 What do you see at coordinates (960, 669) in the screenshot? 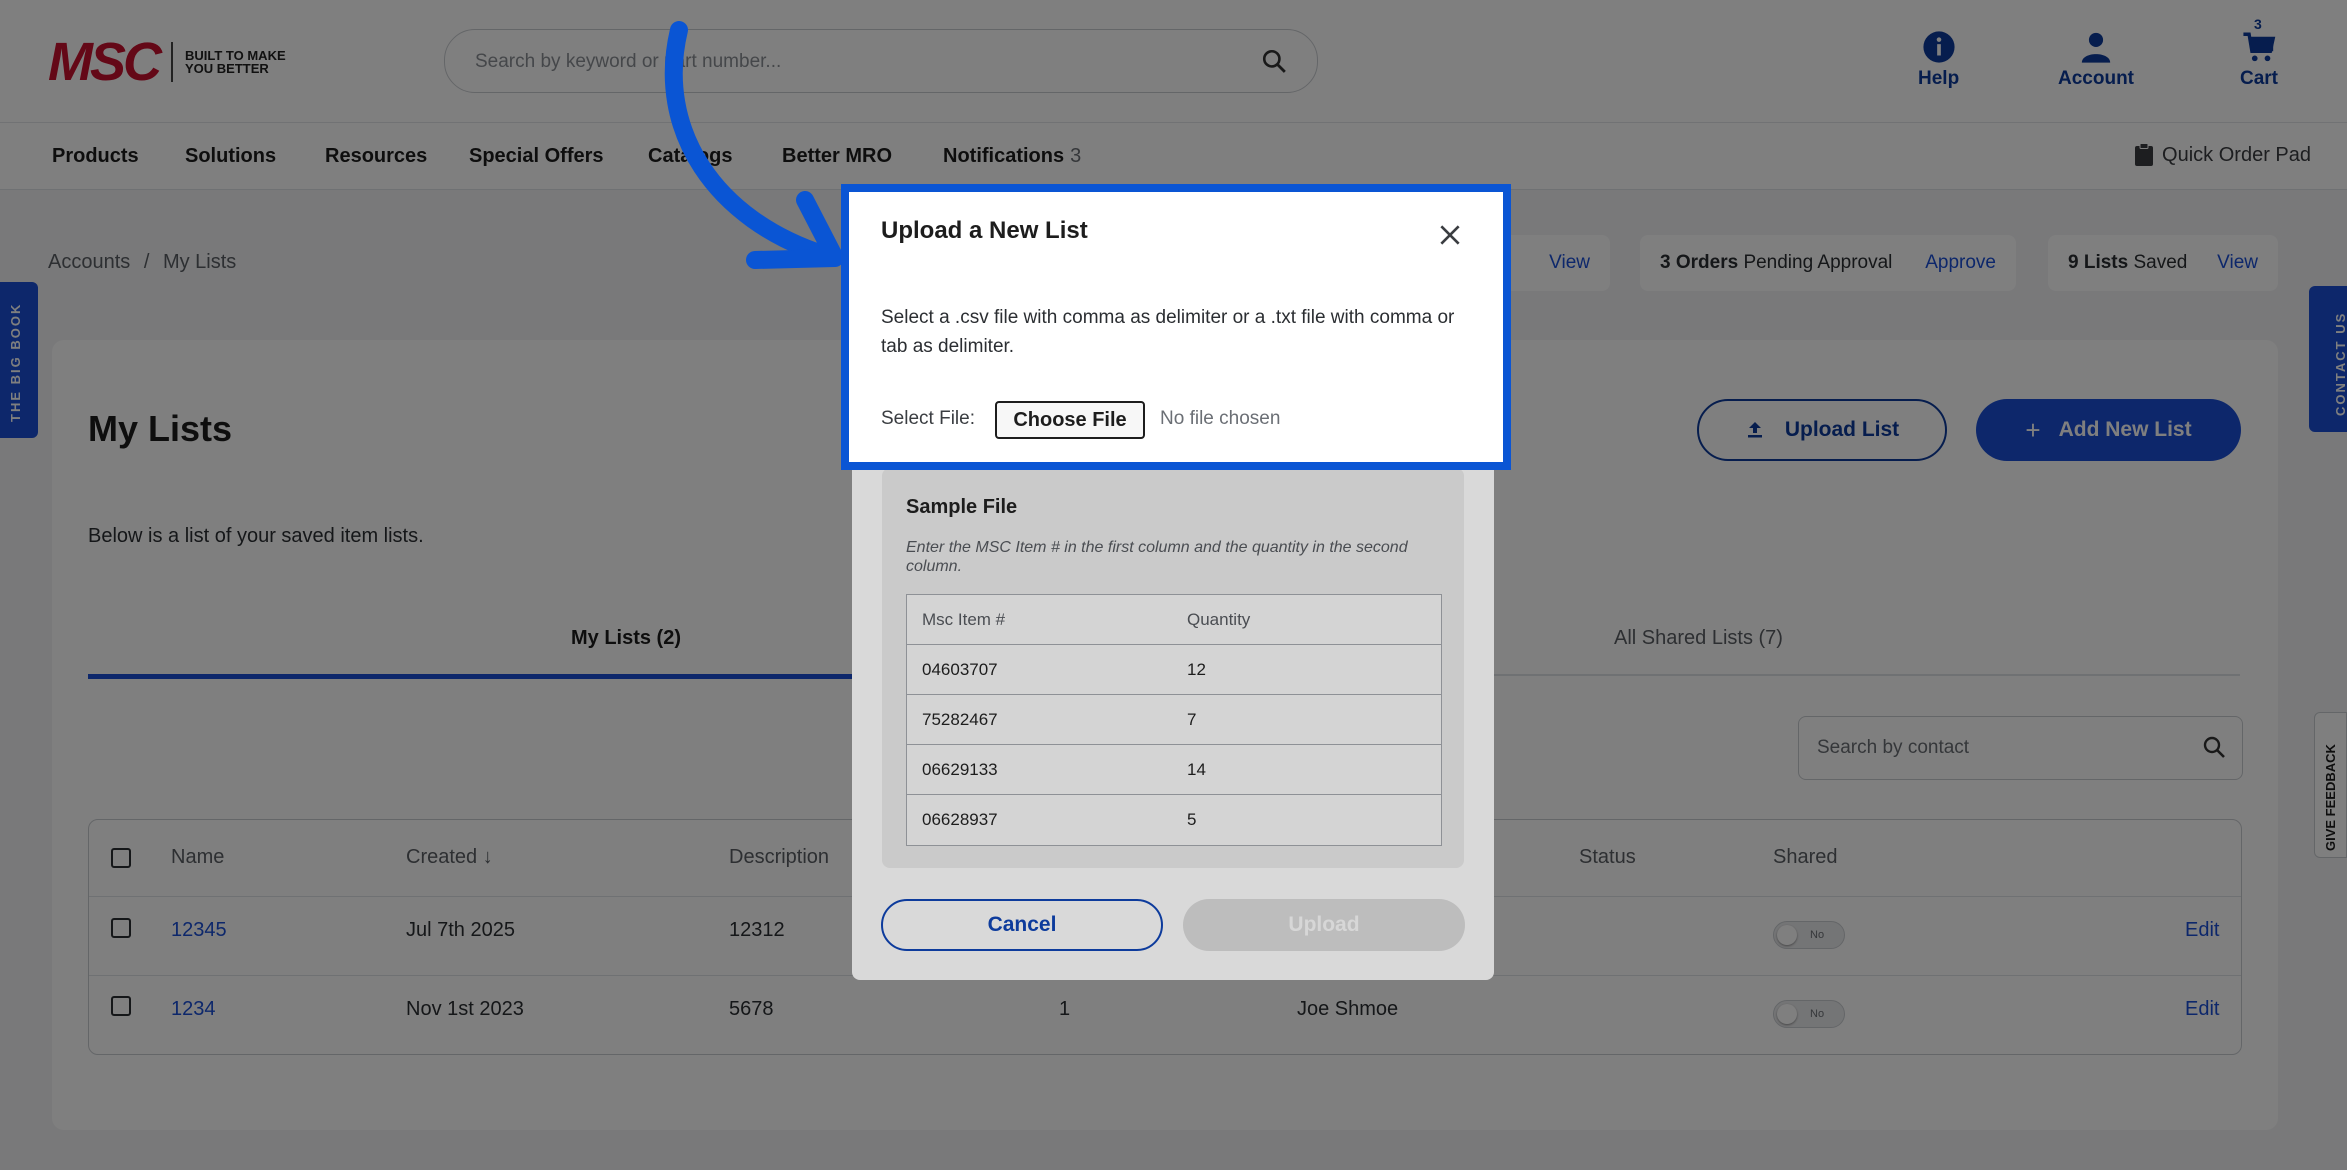
I see `sample-item: 04603707` at bounding box center [960, 669].